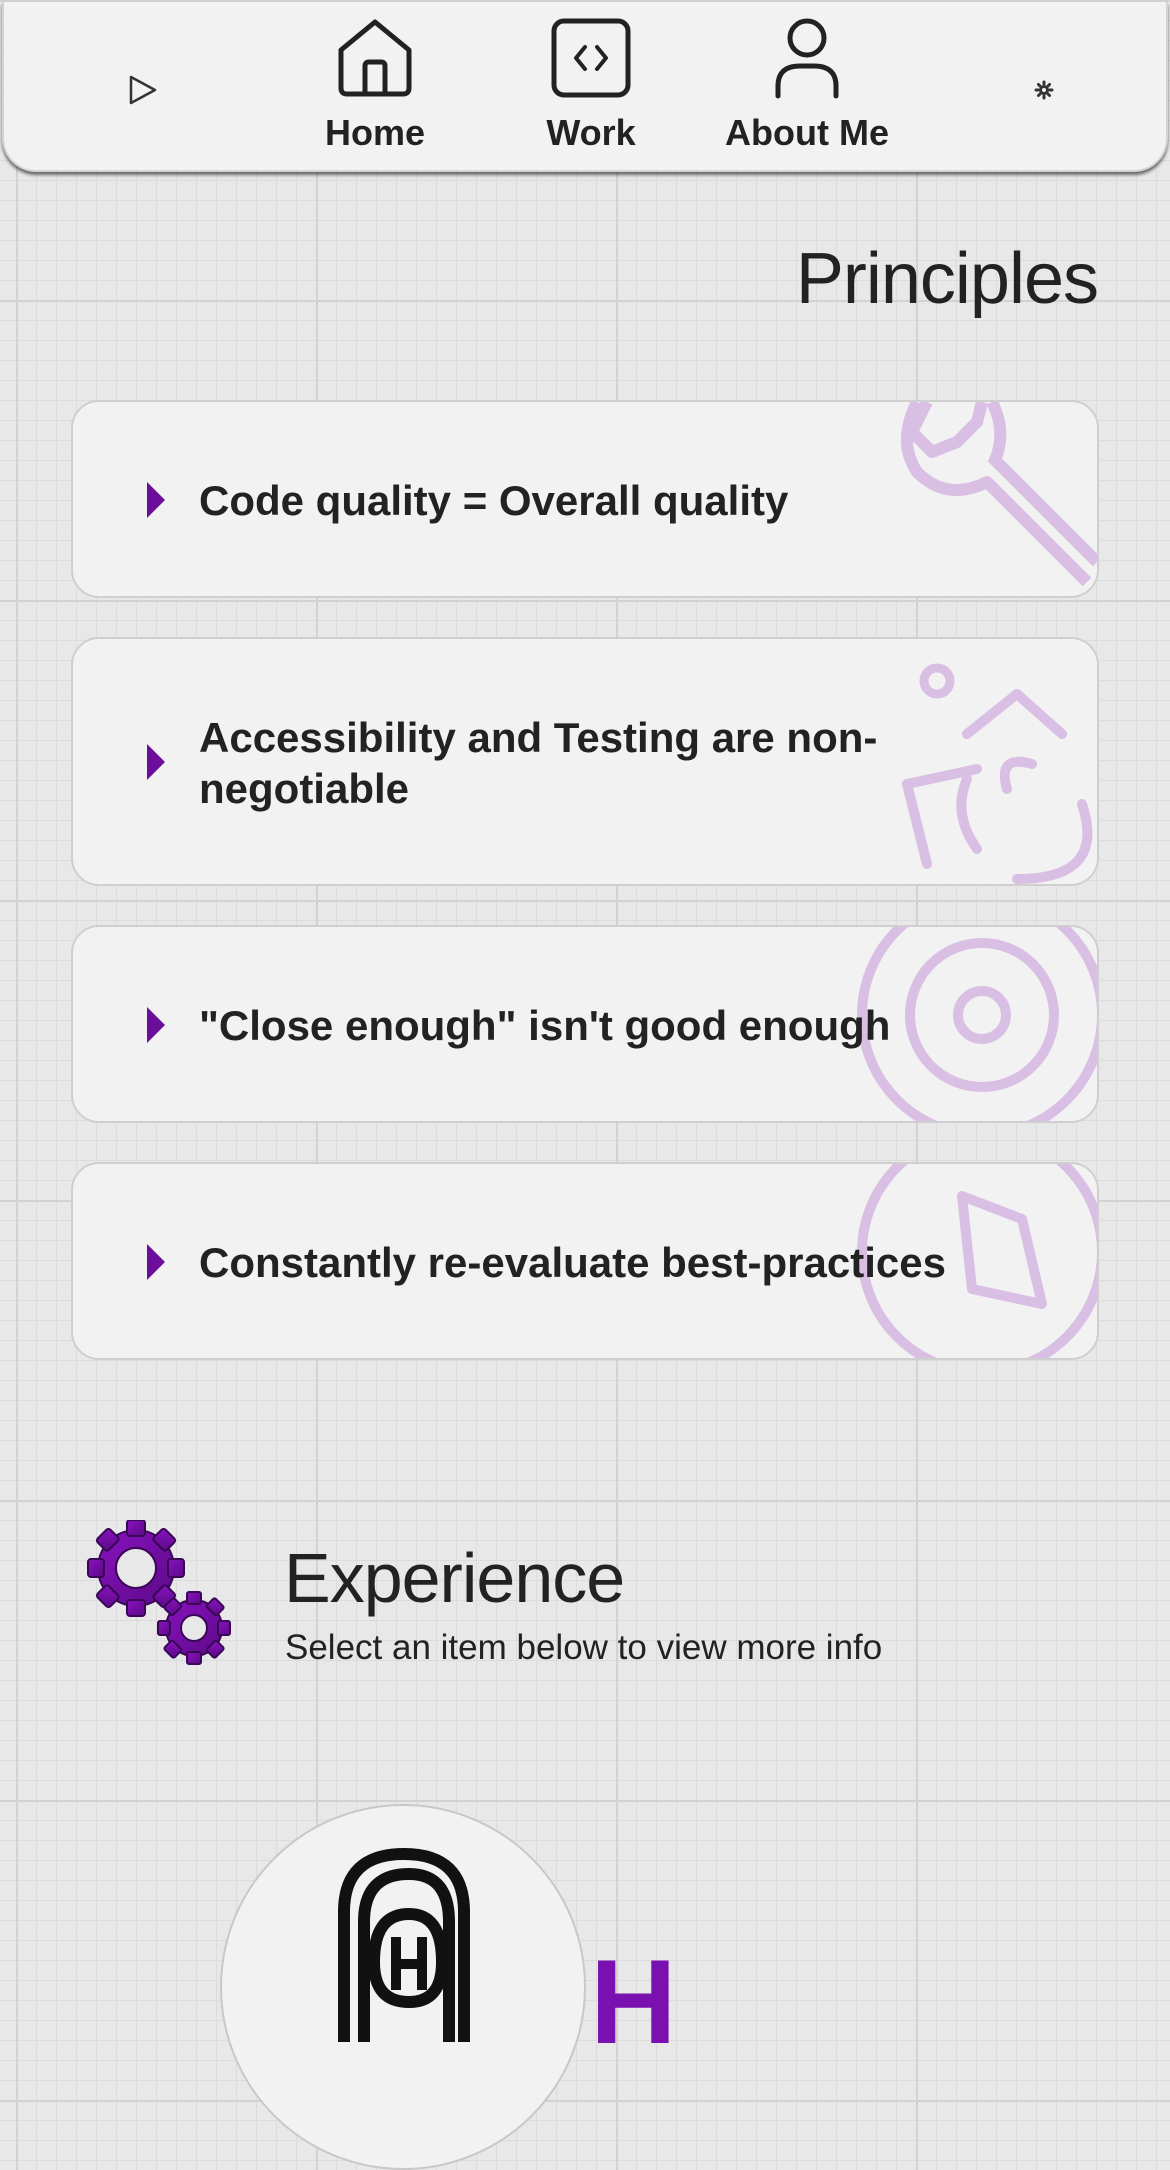 This screenshot has width=1170, height=2170. What do you see at coordinates (159, 1592) in the screenshot?
I see `gears-icon` at bounding box center [159, 1592].